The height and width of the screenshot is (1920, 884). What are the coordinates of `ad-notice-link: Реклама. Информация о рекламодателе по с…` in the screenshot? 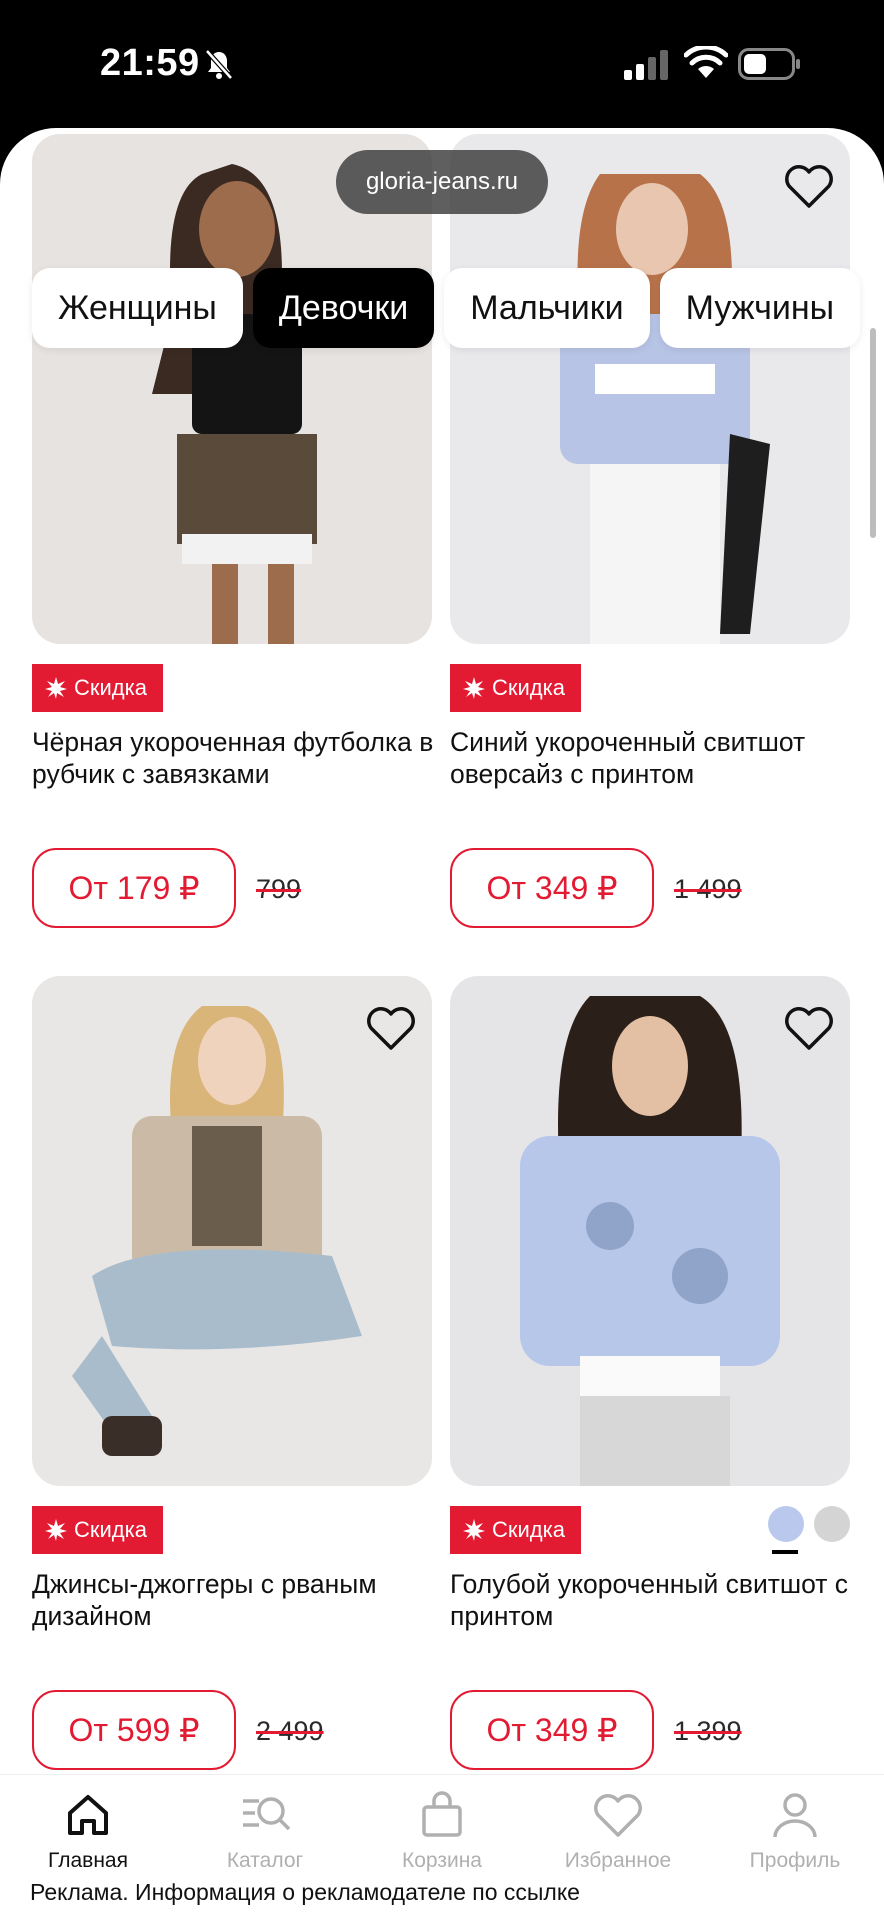 It's located at (305, 1892).